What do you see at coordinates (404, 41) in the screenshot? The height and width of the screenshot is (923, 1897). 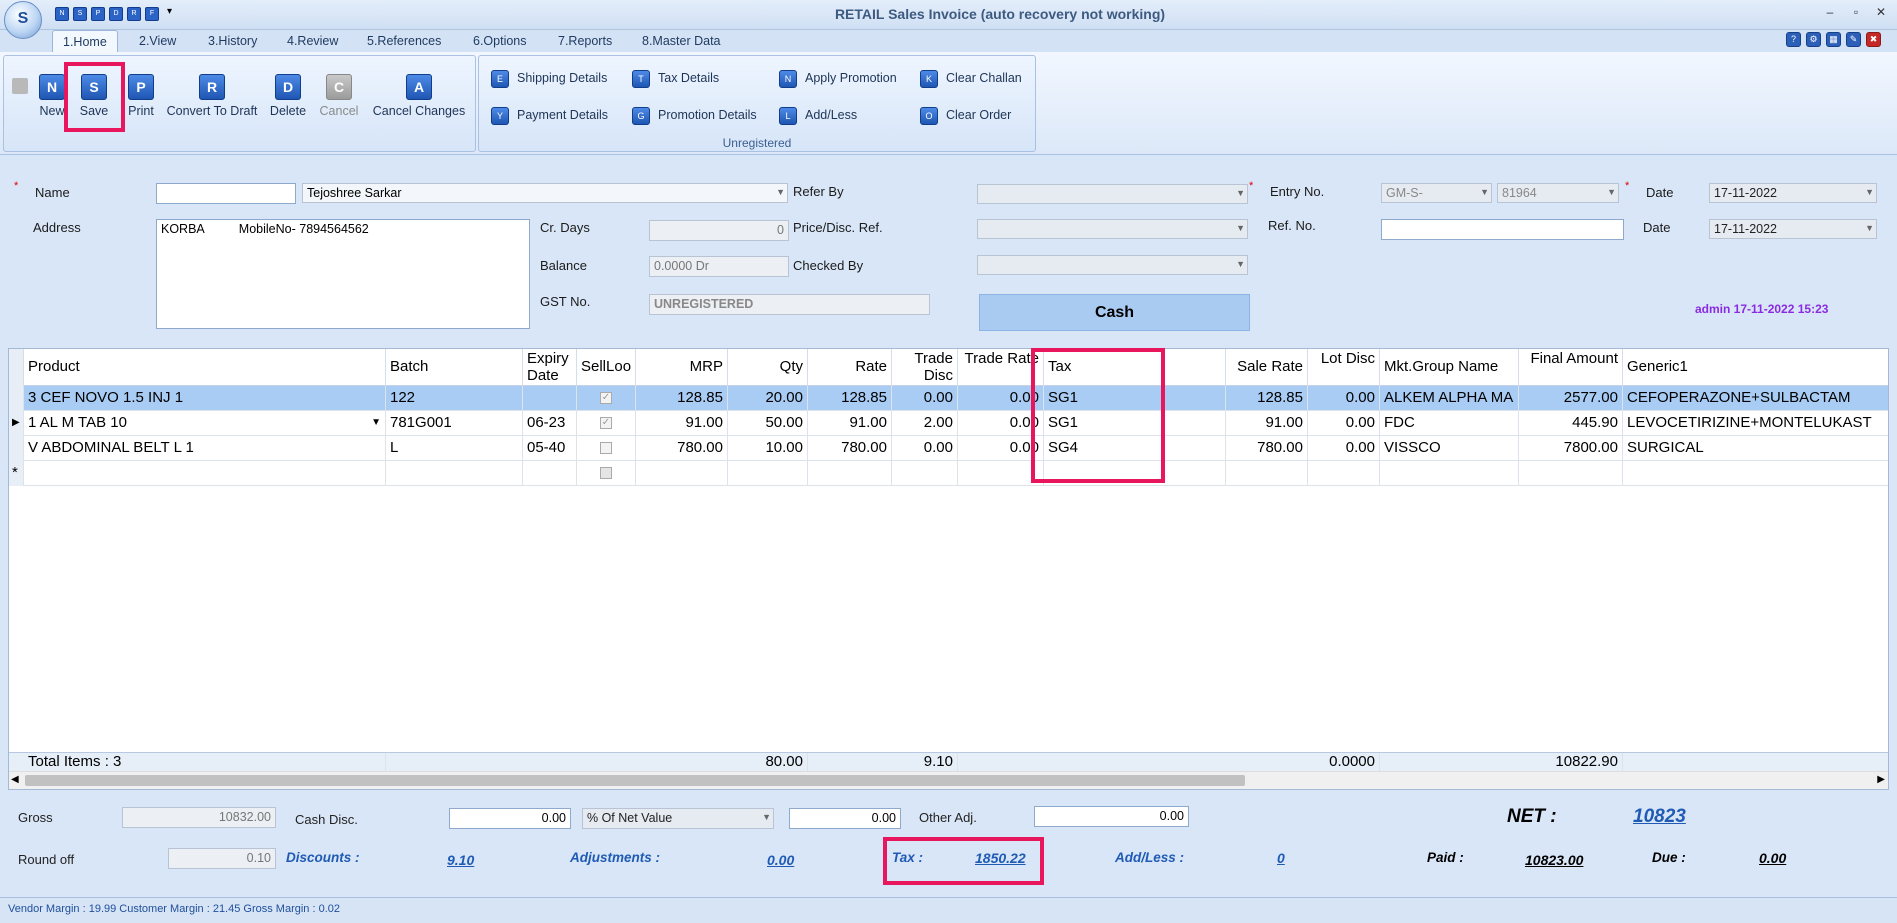 I see `tab-references: 5.References` at bounding box center [404, 41].